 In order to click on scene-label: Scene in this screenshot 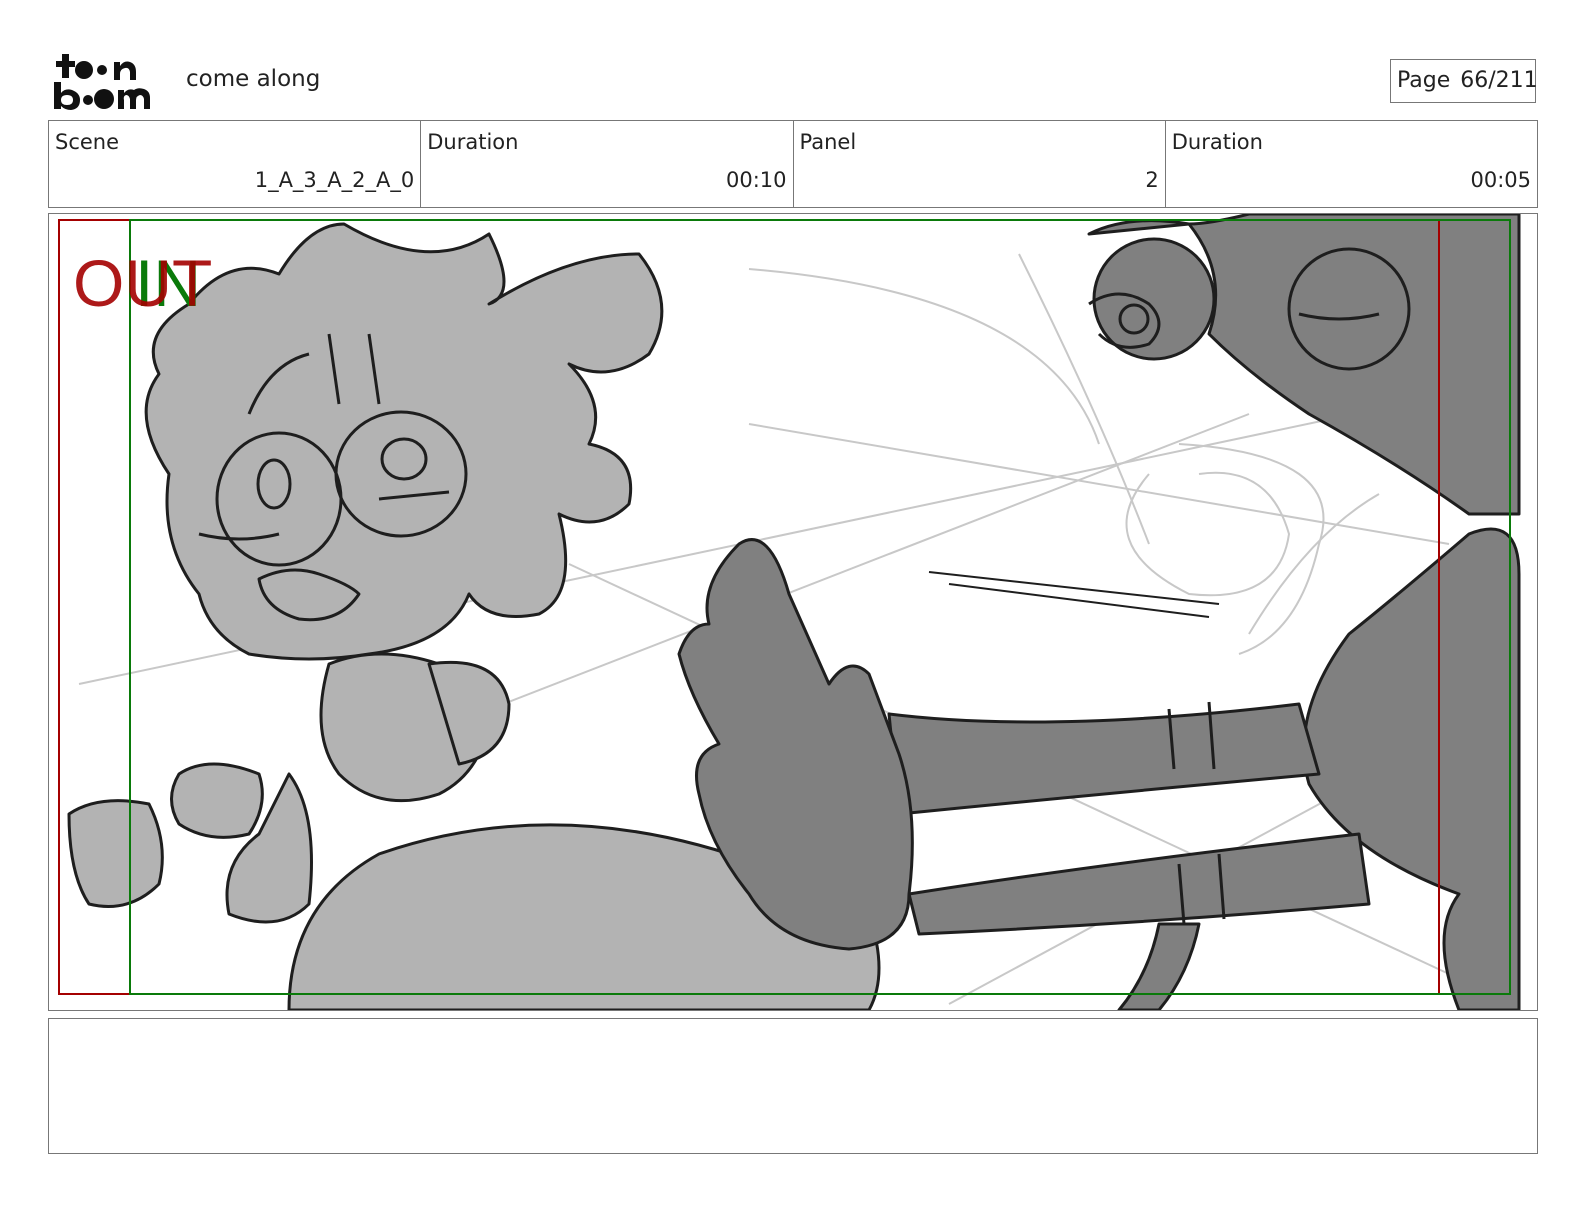, I will do `click(87, 142)`.